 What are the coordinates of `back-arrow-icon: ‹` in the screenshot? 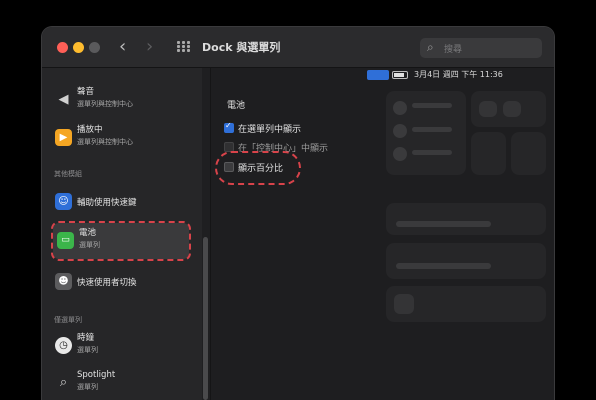 It's located at (122, 47).